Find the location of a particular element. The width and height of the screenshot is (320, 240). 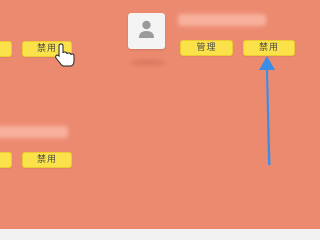

row1-disable-button-left: 禁用 is located at coordinates (47, 49).